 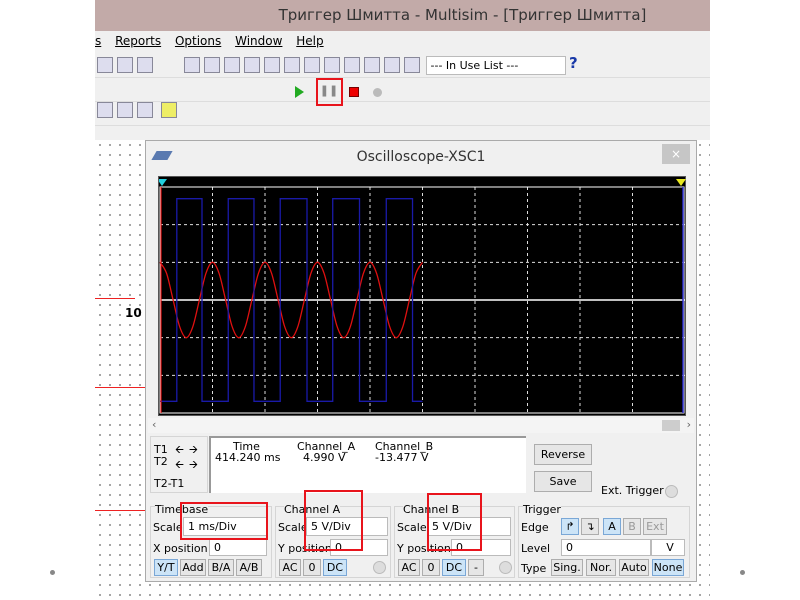 What do you see at coordinates (212, 65) in the screenshot?
I see `spreadsheet-icon` at bounding box center [212, 65].